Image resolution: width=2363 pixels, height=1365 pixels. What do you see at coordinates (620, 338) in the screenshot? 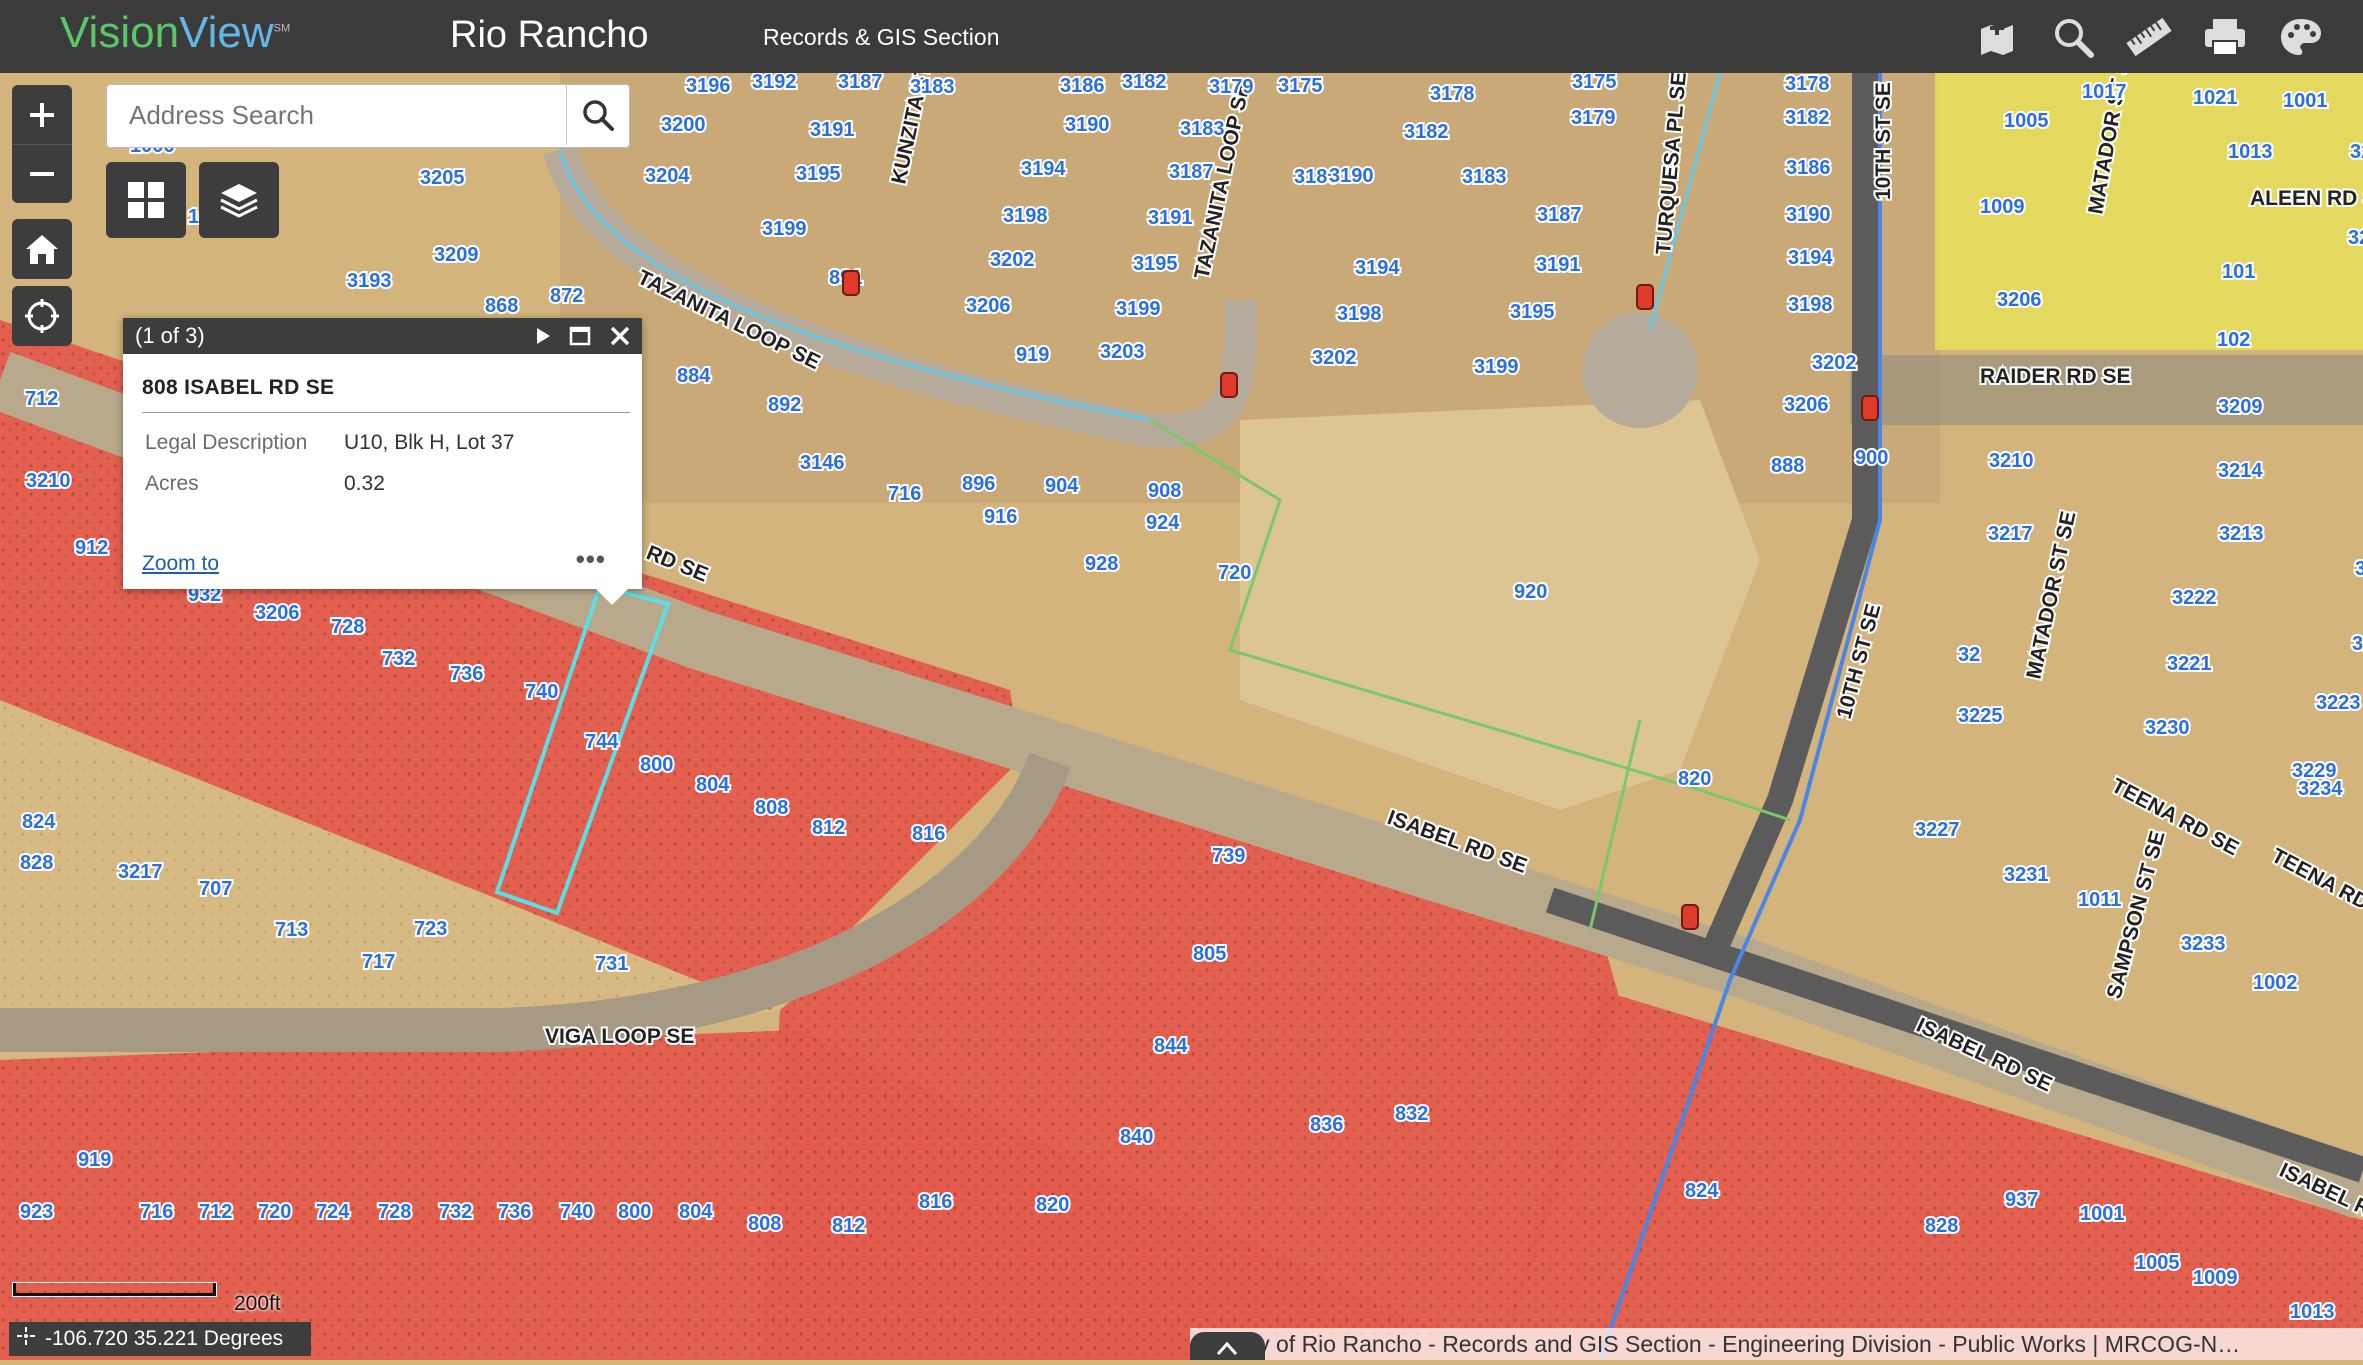
I see `close-icon` at bounding box center [620, 338].